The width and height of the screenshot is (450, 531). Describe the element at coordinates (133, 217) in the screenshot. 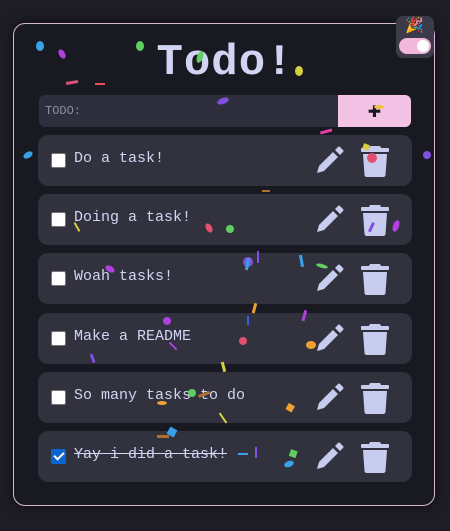

I see `task-label: Doing a task!` at that location.